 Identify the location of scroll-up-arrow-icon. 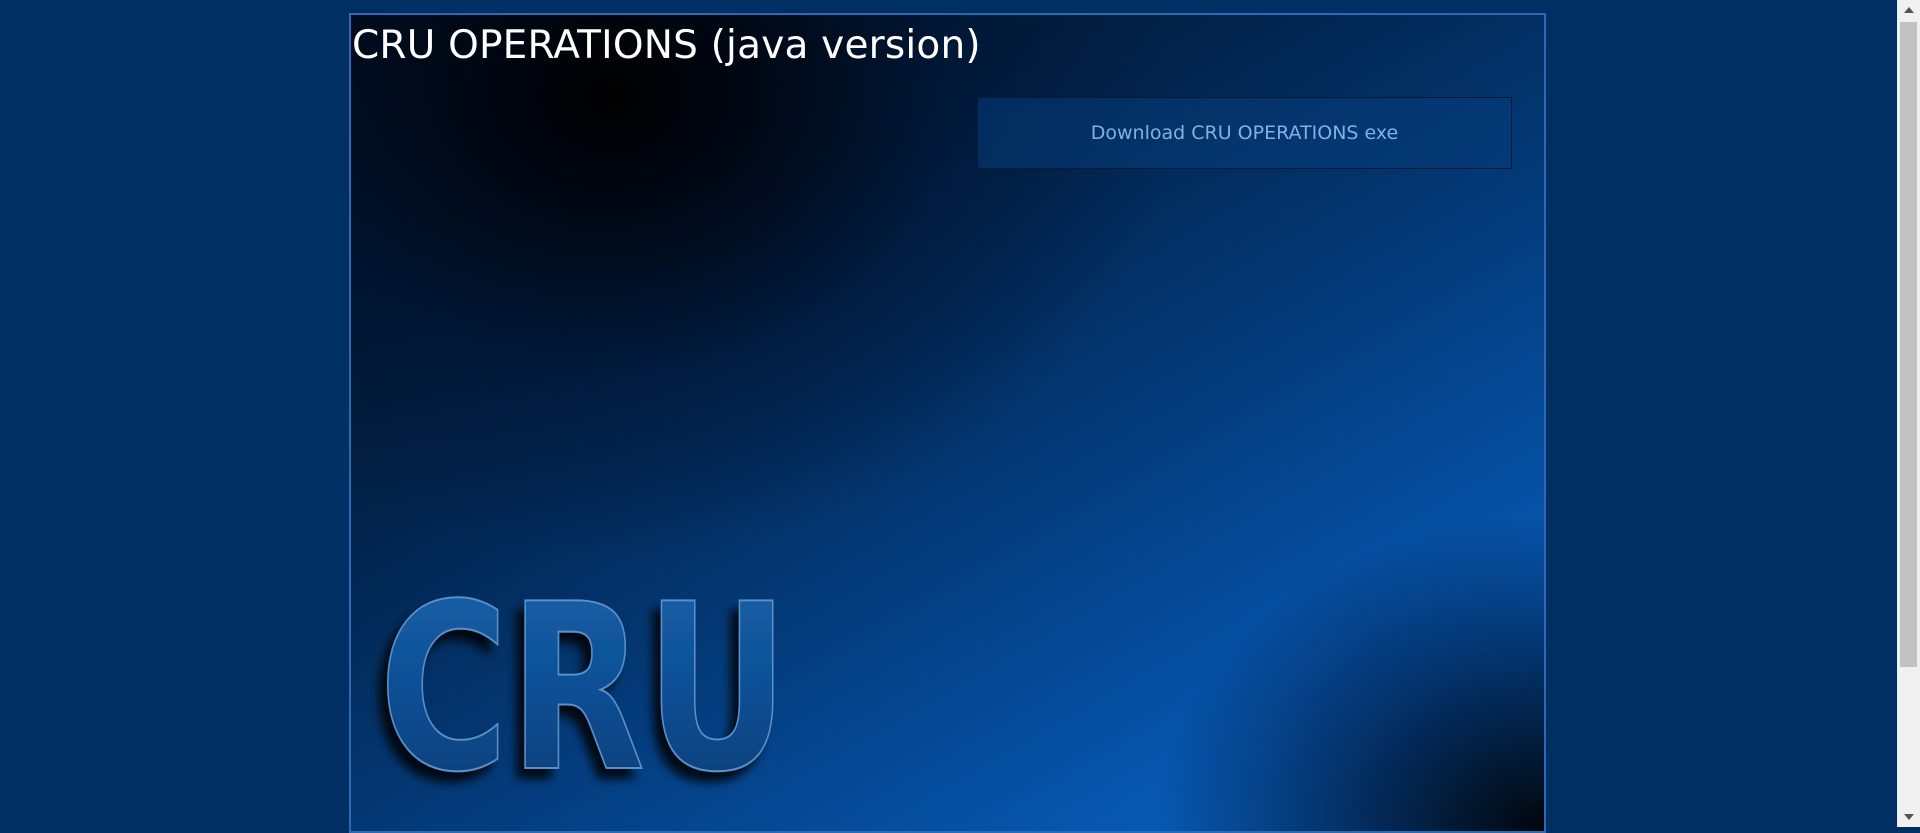
(1908, 10).